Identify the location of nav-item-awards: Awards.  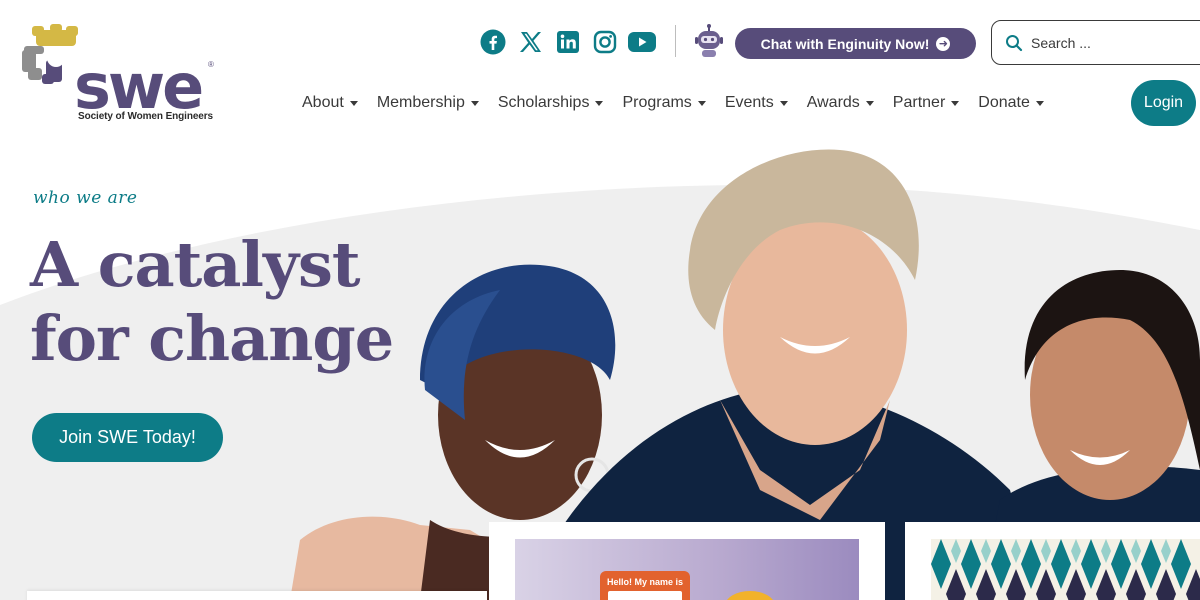
(840, 103).